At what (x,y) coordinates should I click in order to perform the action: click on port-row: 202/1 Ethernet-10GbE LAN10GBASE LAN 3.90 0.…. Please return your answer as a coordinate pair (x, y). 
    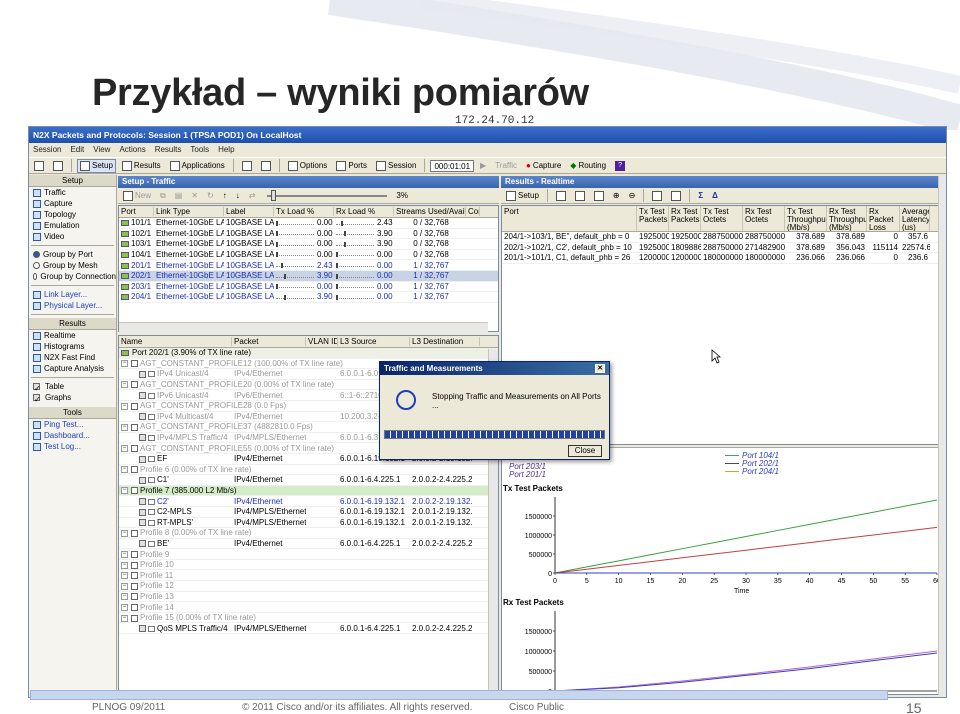
    Looking at the image, I should click on (308, 276).